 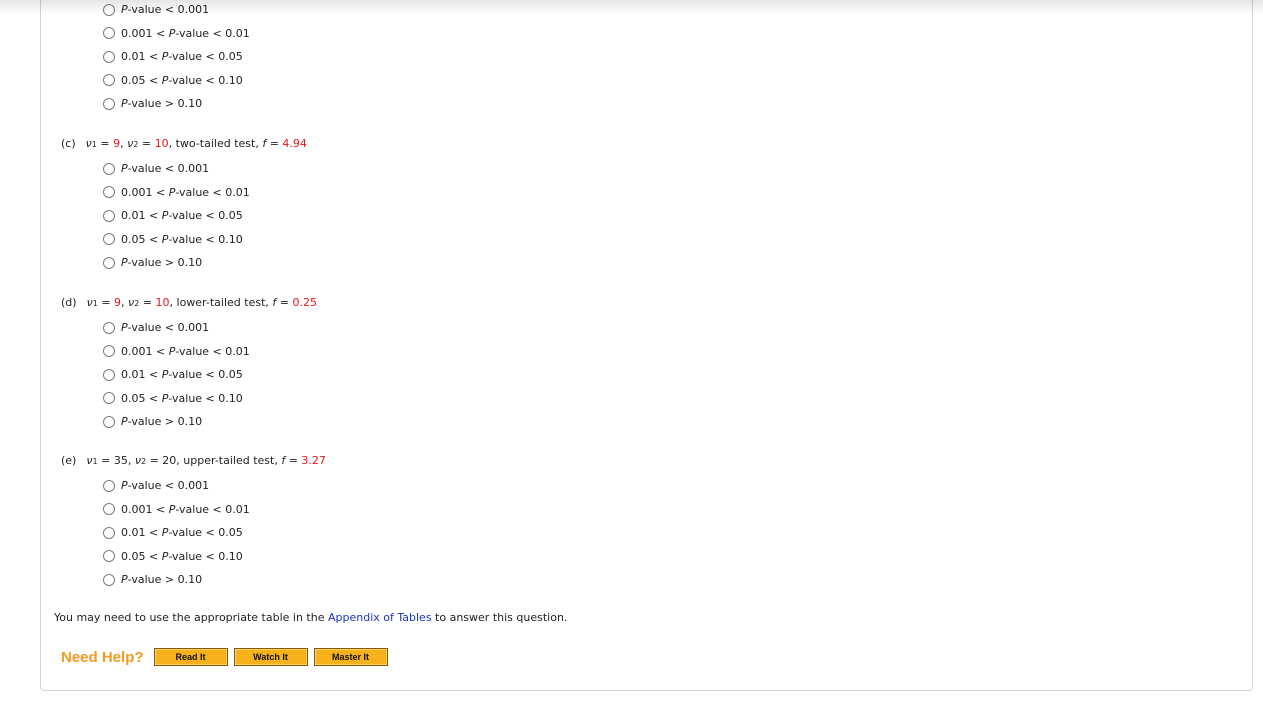 What do you see at coordinates (176, 352) in the screenshot?
I see `option-d-2: 0.001 < P -value < 0.01` at bounding box center [176, 352].